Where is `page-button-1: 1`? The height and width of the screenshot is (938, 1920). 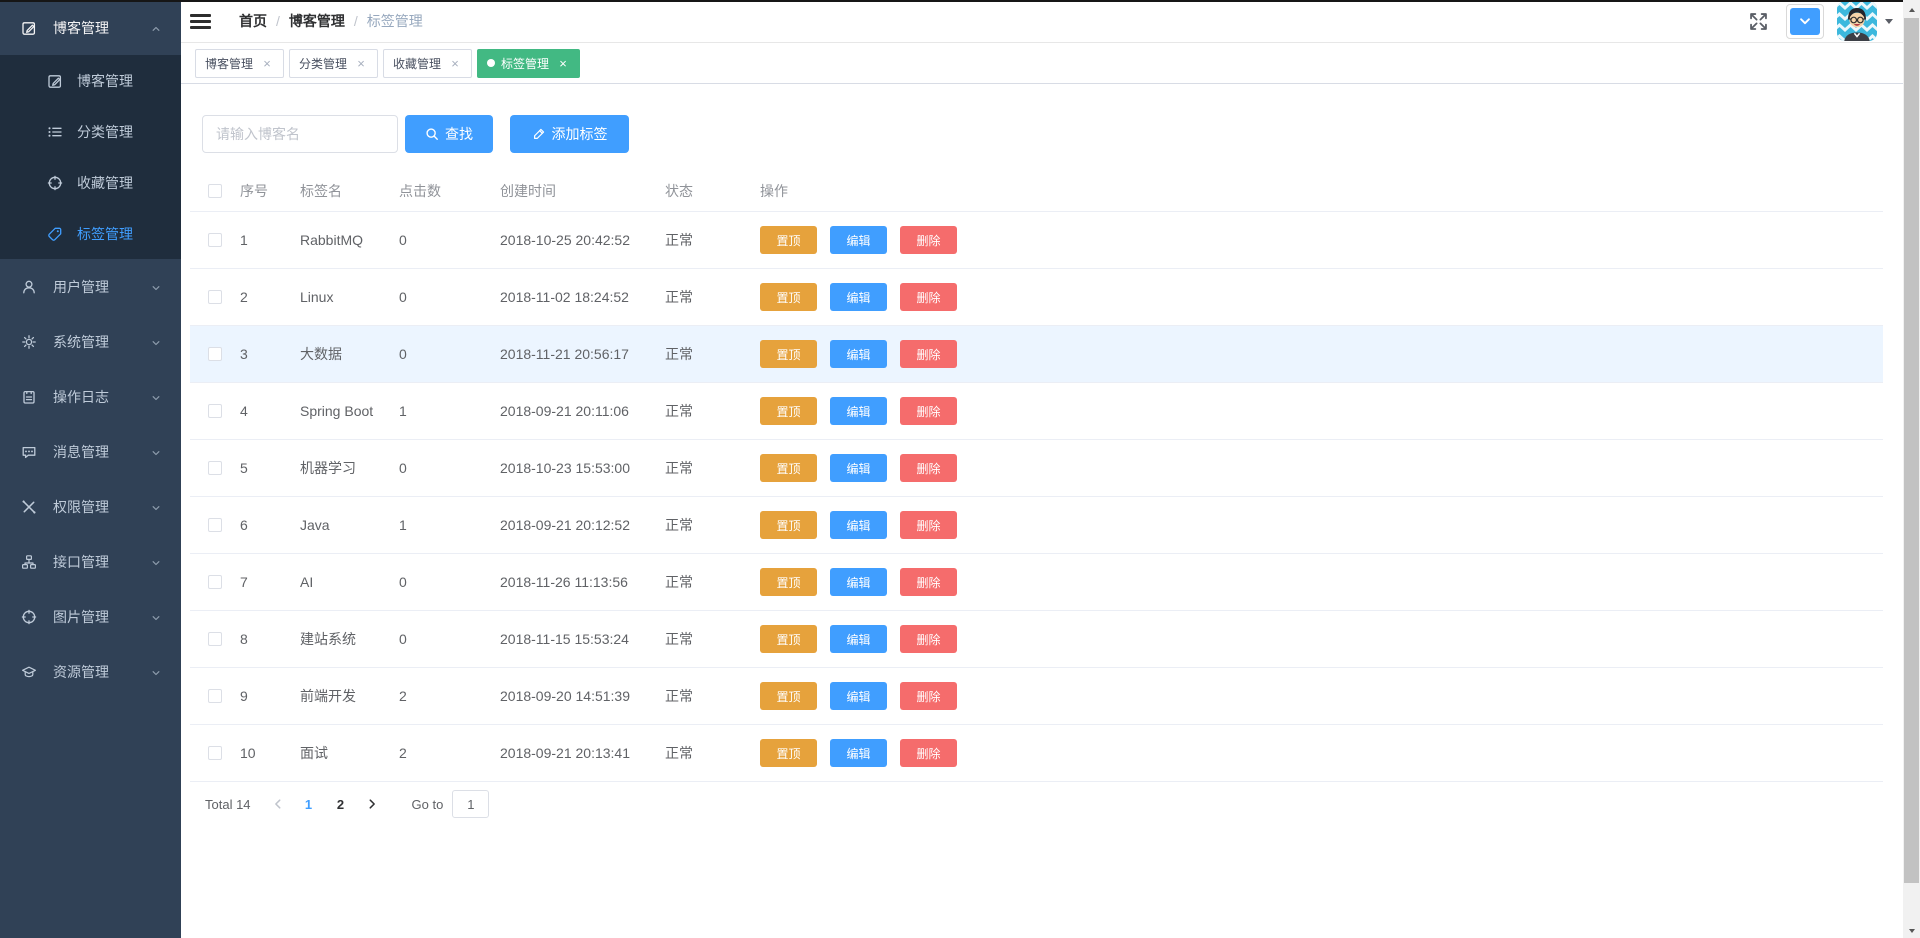
page-button-1: 1 is located at coordinates (309, 804).